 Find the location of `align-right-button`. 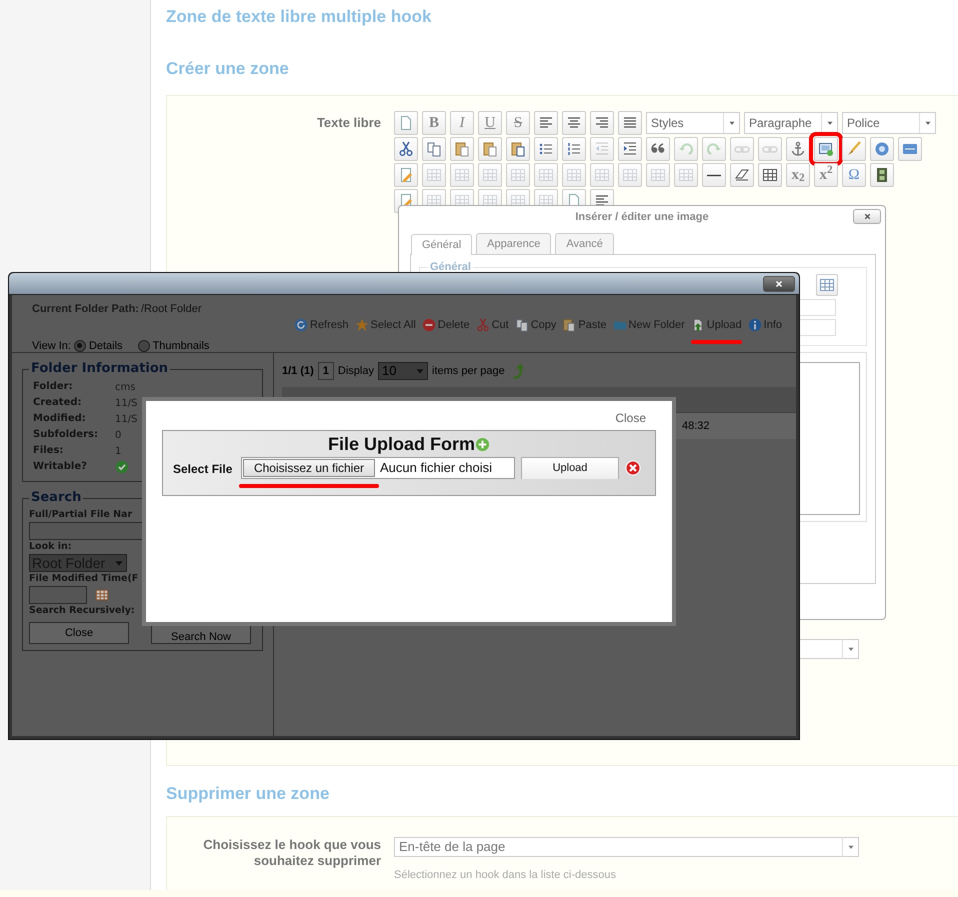

align-right-button is located at coordinates (602, 123).